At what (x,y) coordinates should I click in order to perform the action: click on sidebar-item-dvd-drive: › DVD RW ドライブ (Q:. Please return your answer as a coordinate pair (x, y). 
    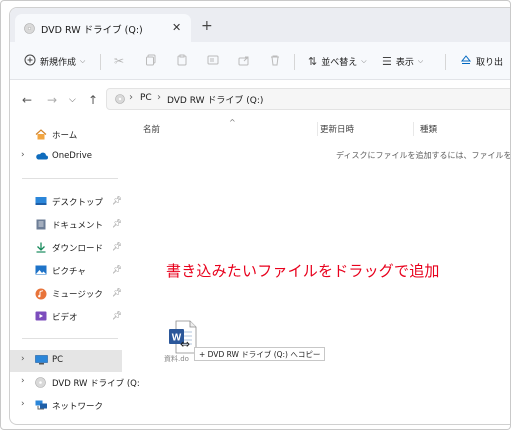
    Looking at the image, I should click on (75, 383).